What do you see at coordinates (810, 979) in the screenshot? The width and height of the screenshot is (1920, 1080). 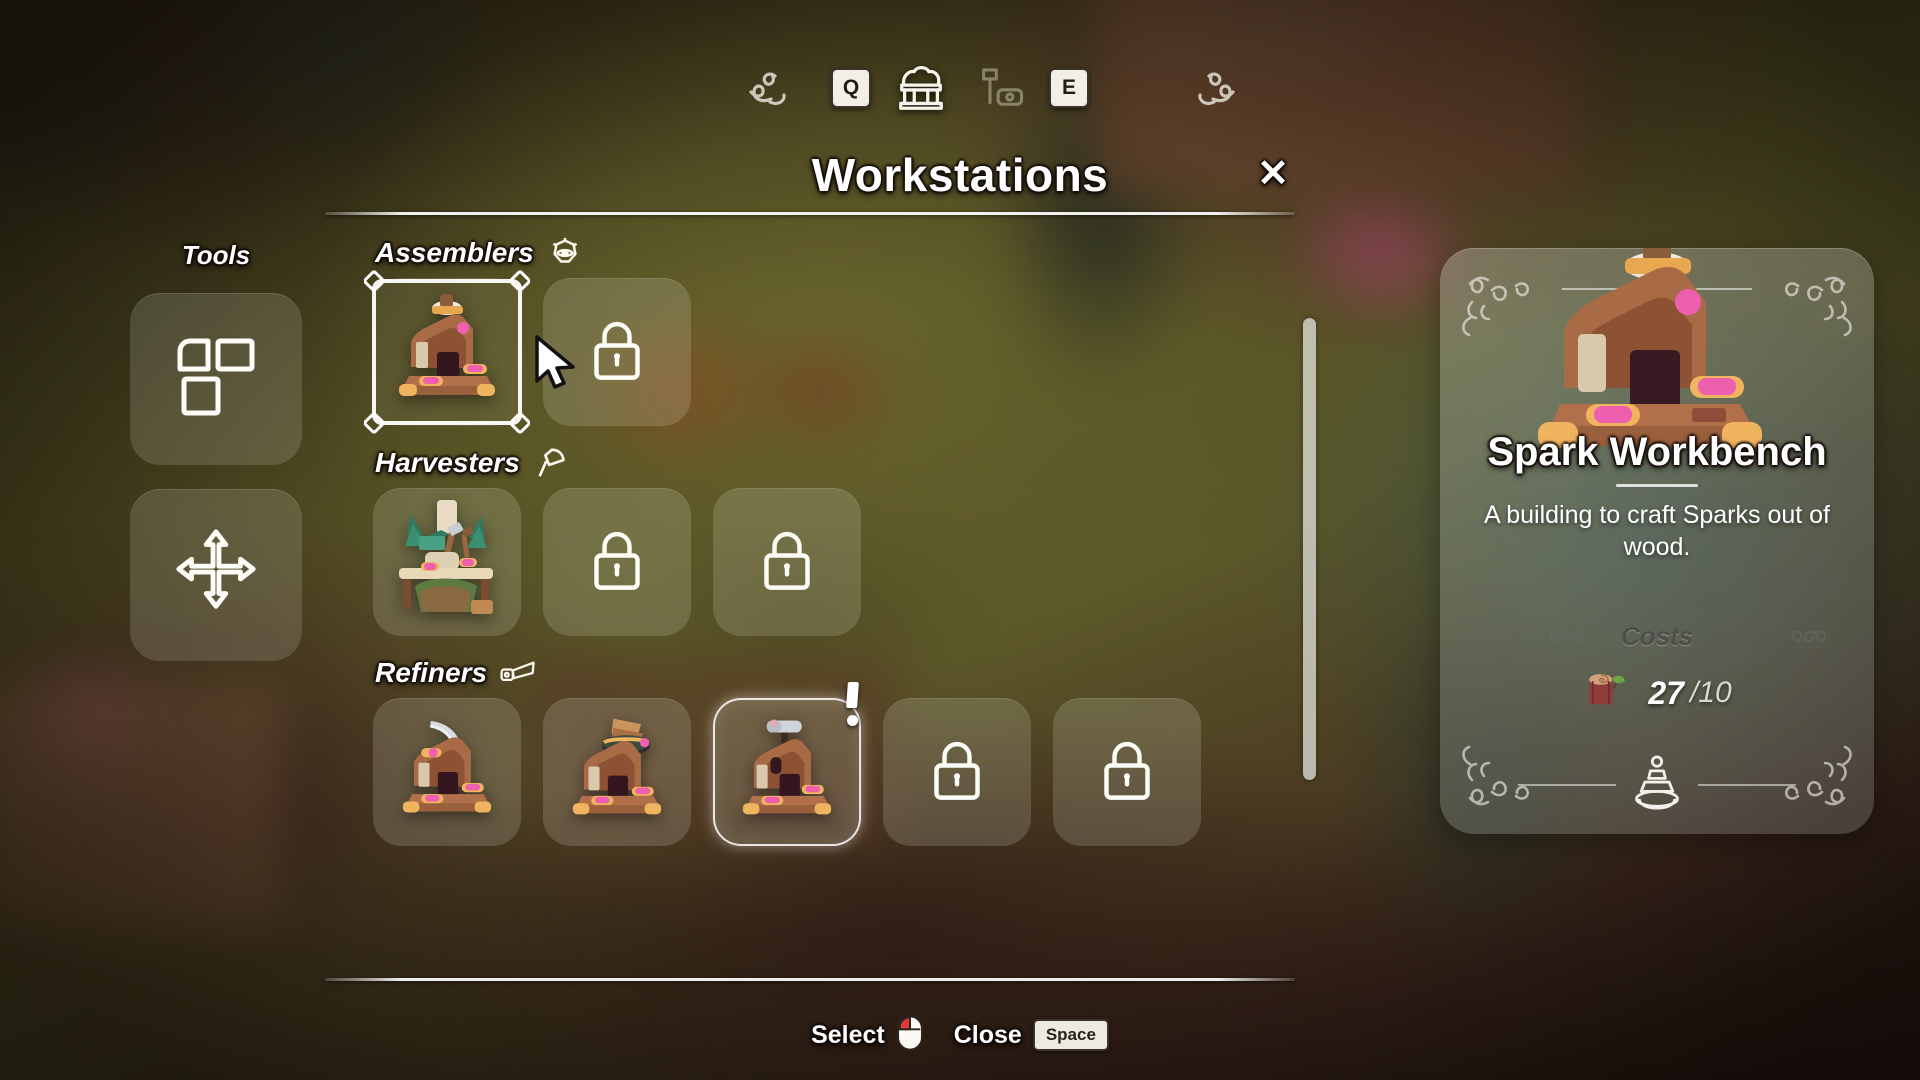 I see `divider-bottom` at bounding box center [810, 979].